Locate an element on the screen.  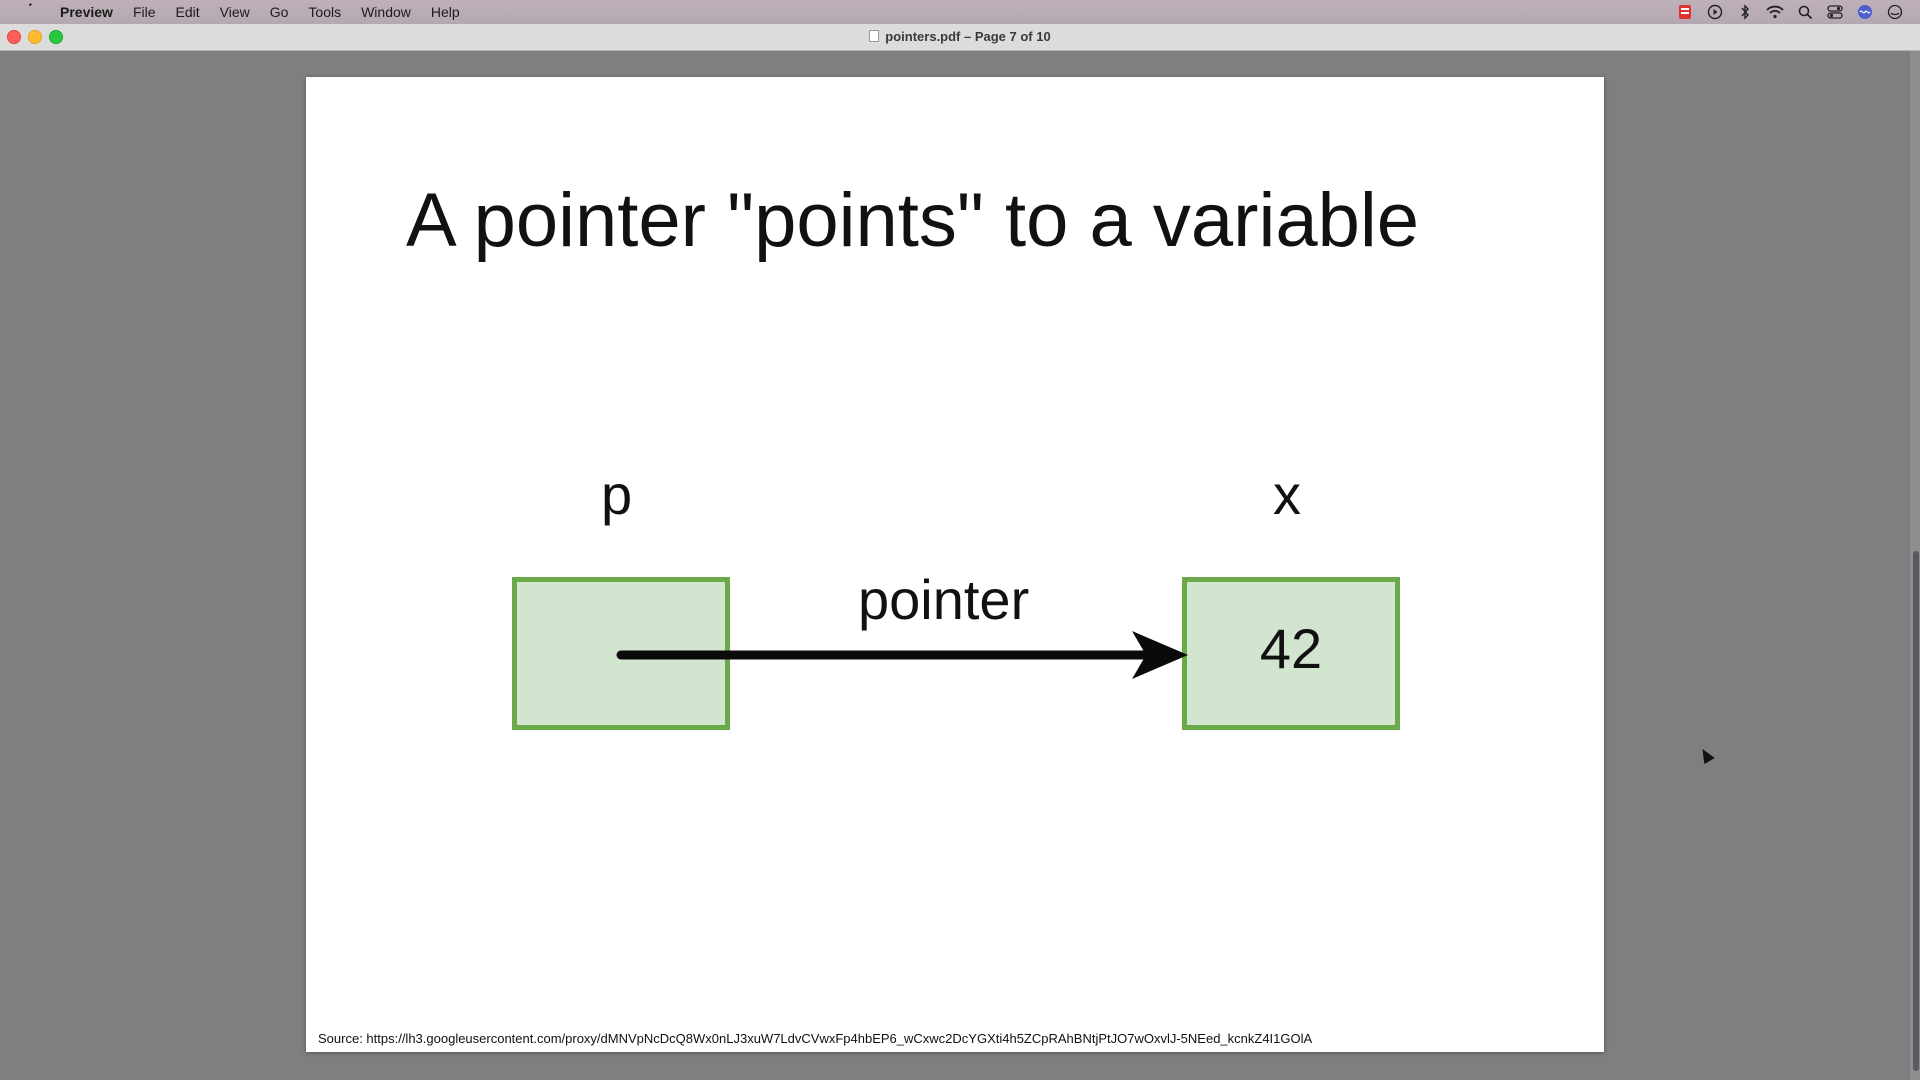
wifi-icon is located at coordinates (1775, 12).